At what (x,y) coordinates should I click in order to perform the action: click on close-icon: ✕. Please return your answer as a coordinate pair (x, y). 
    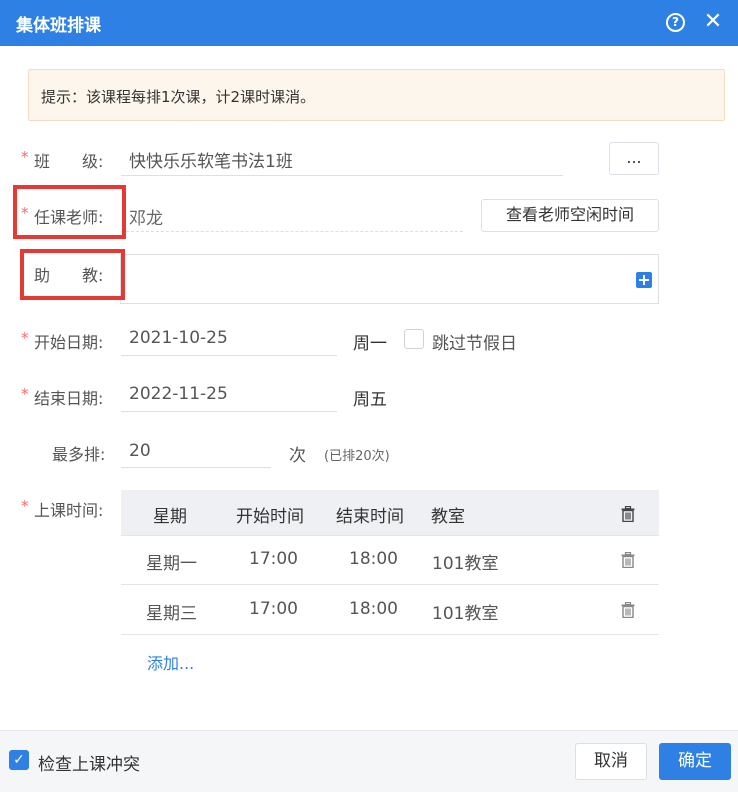
    Looking at the image, I should click on (713, 22).